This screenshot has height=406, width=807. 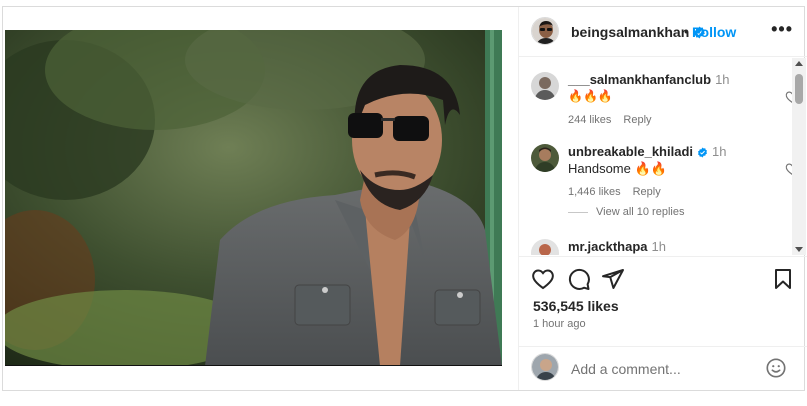 What do you see at coordinates (782, 29) in the screenshot?
I see `more-options-icon: •••` at bounding box center [782, 29].